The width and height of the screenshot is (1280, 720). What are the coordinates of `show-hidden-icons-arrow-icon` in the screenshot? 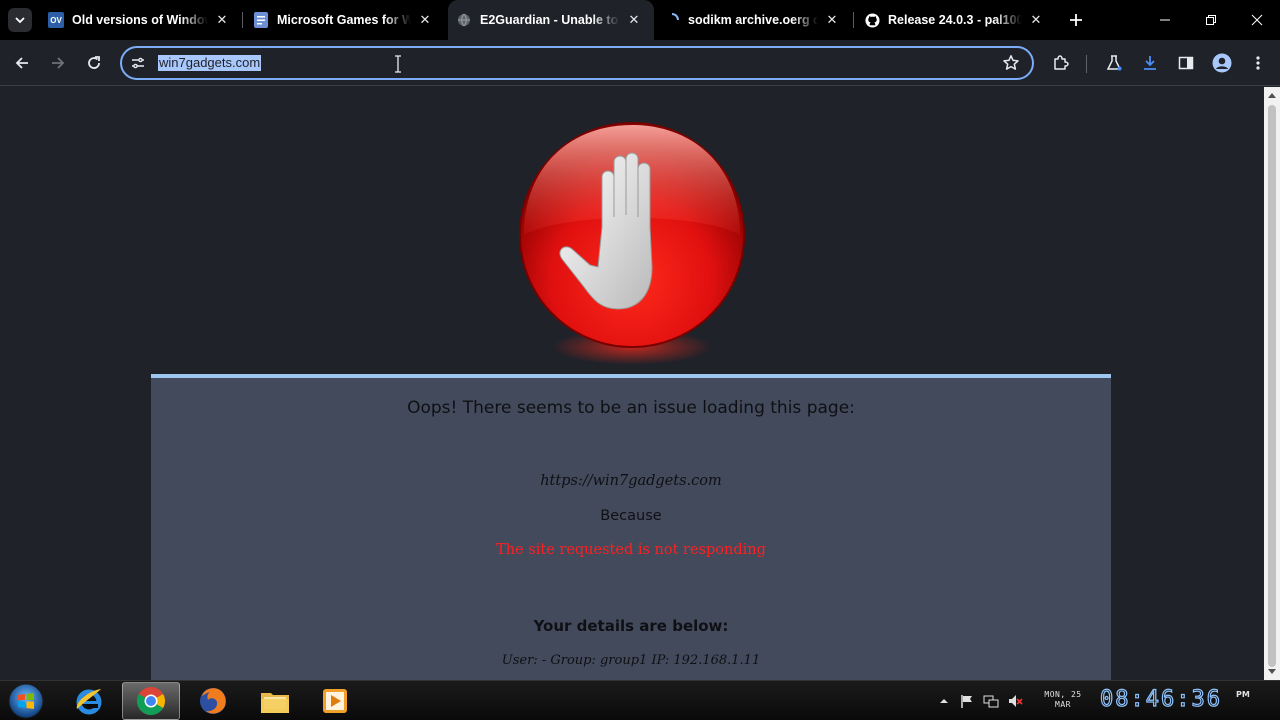 It's located at (944, 701).